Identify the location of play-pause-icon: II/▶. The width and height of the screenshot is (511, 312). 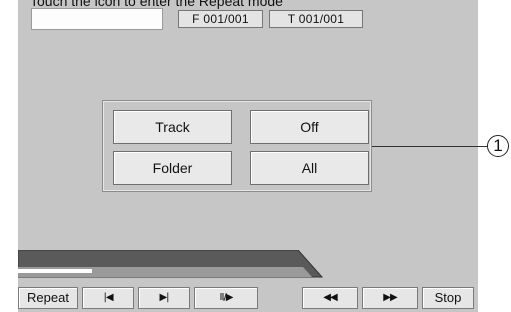
(226, 298).